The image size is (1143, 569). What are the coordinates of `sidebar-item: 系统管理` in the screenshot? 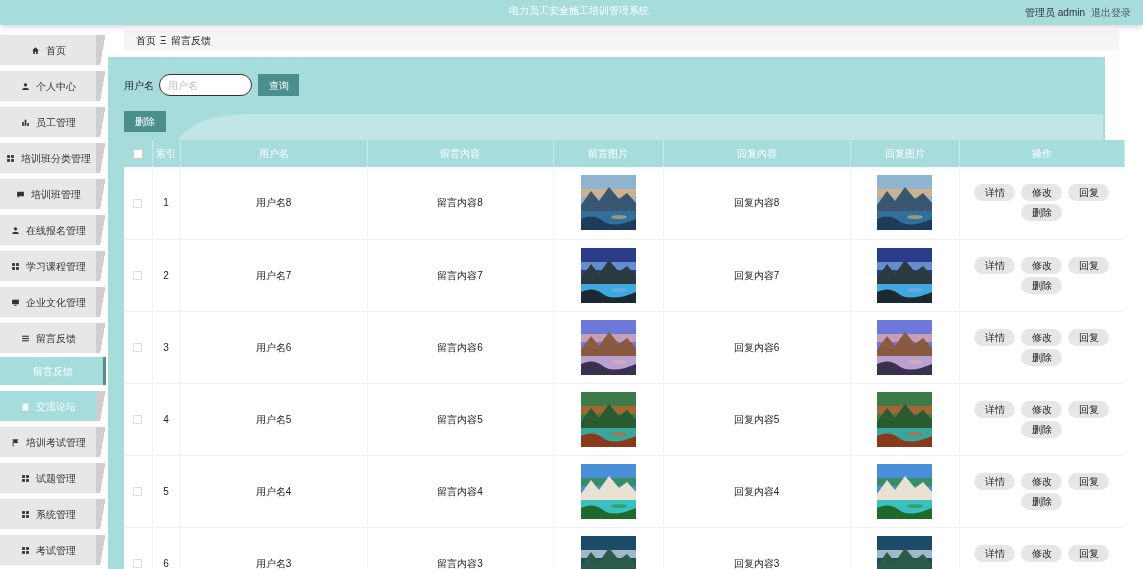 It's located at (54, 514).